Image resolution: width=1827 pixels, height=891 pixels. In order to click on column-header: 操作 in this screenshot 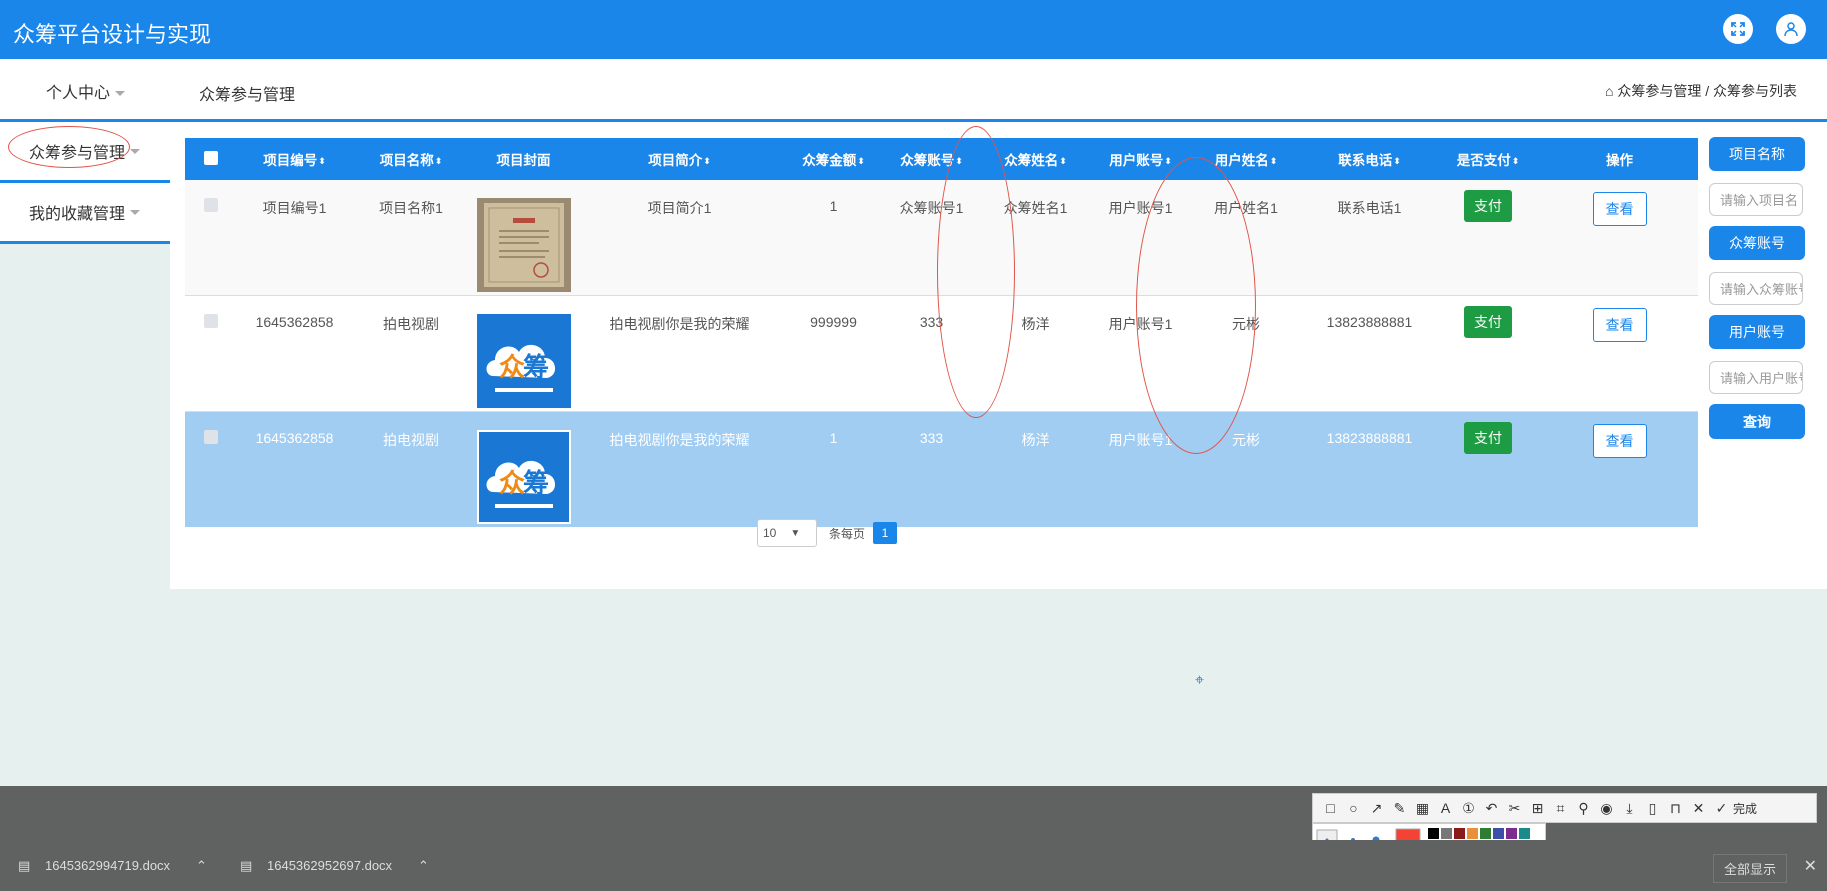, I will do `click(1619, 159)`.